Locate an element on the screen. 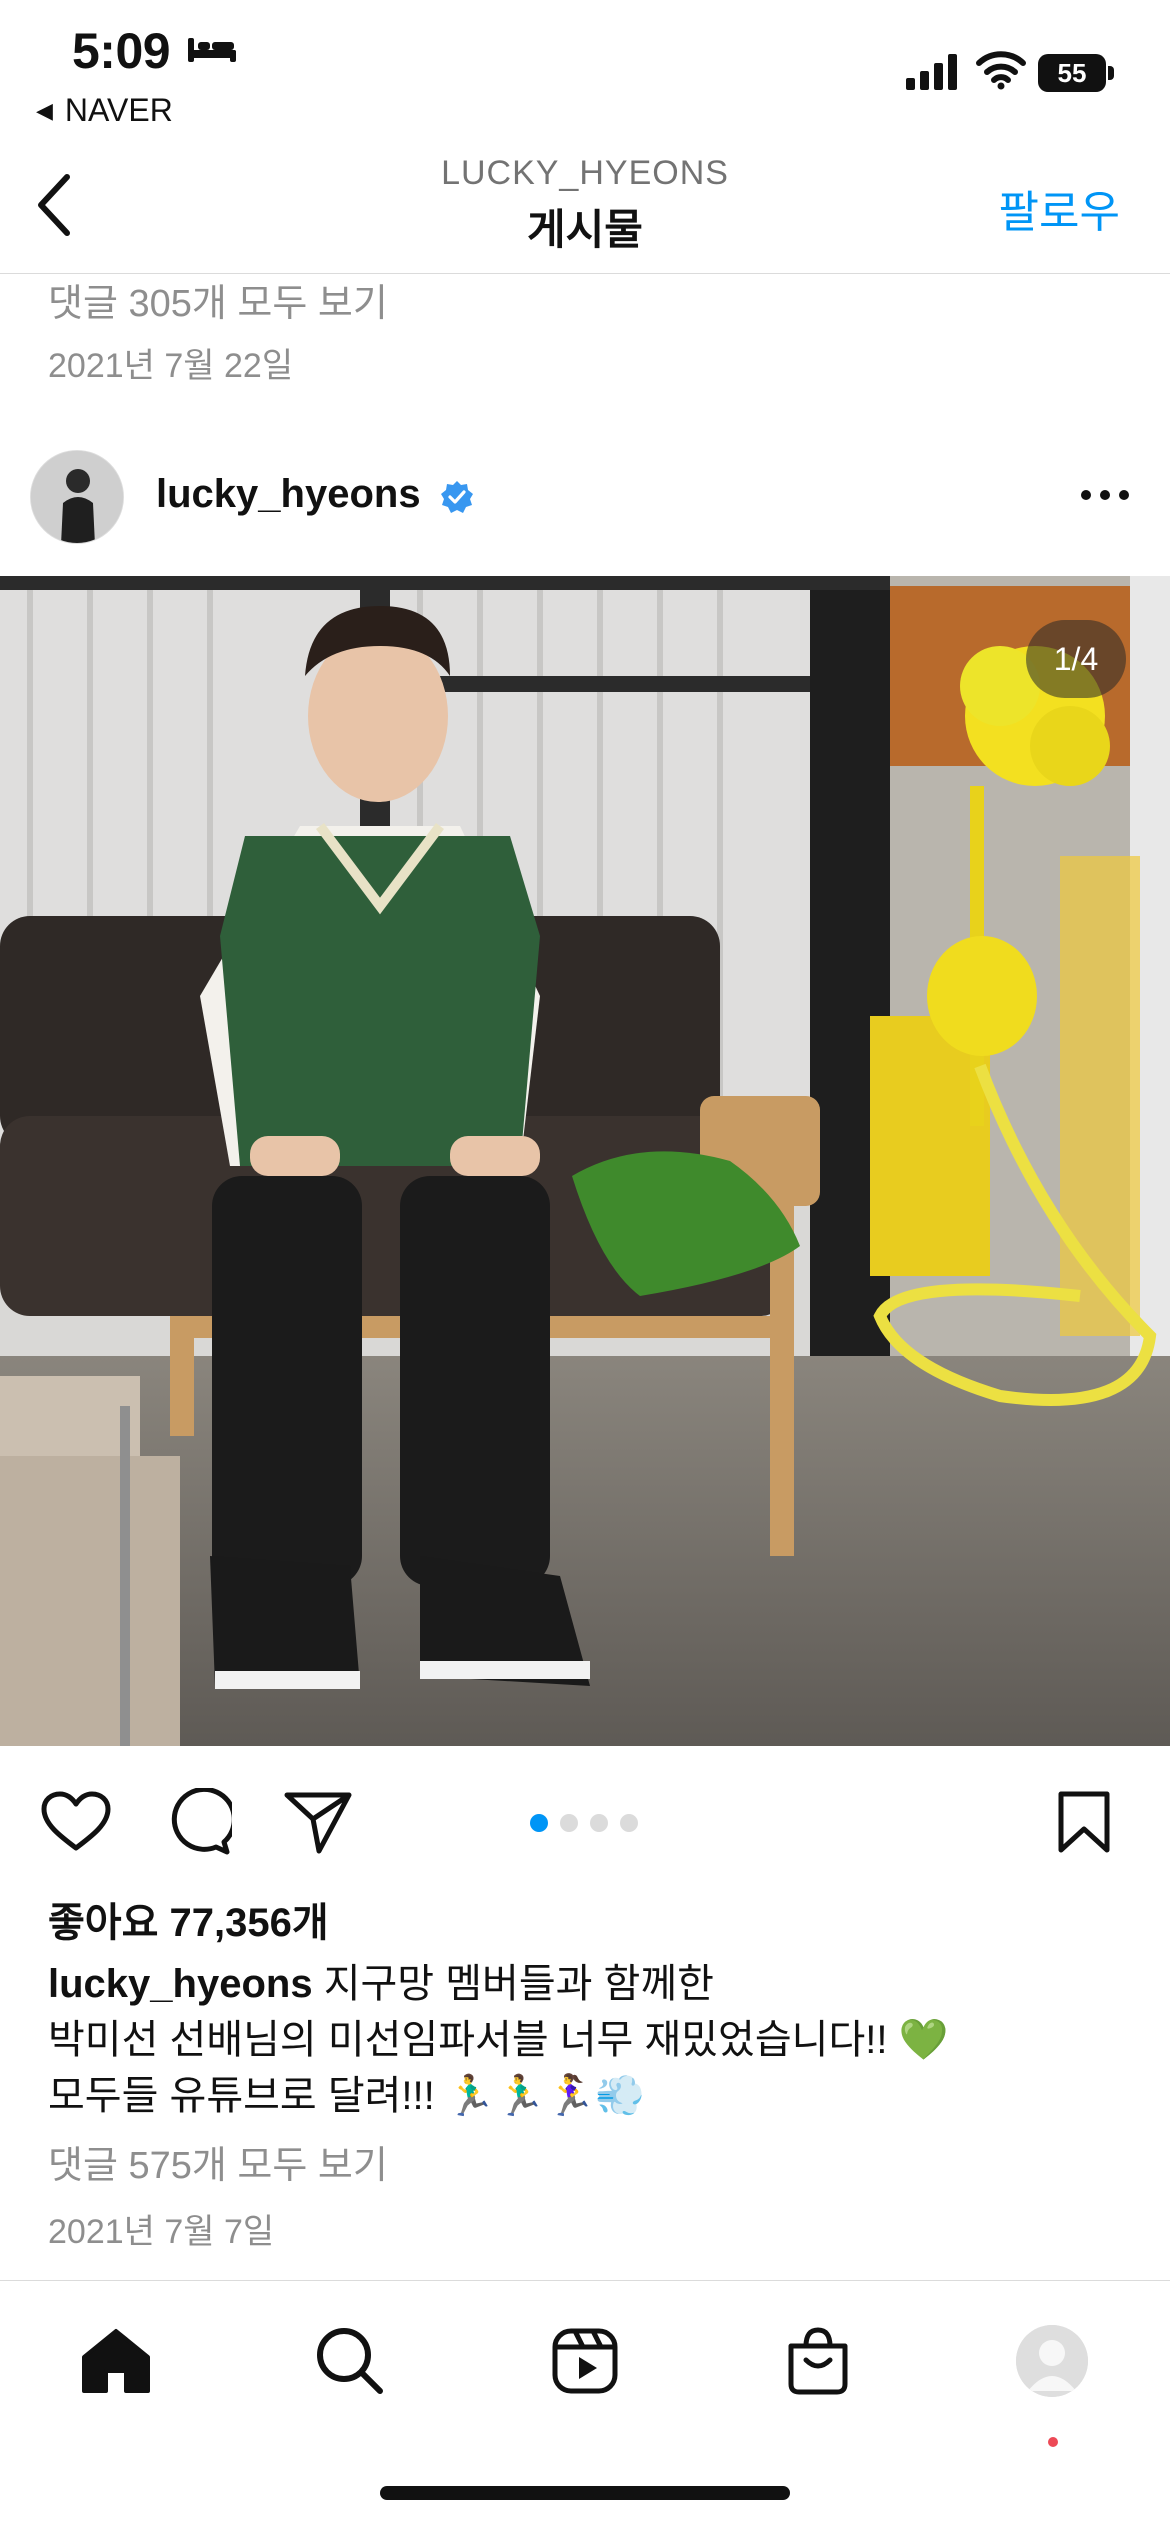  heart-icon is located at coordinates (76, 1821).